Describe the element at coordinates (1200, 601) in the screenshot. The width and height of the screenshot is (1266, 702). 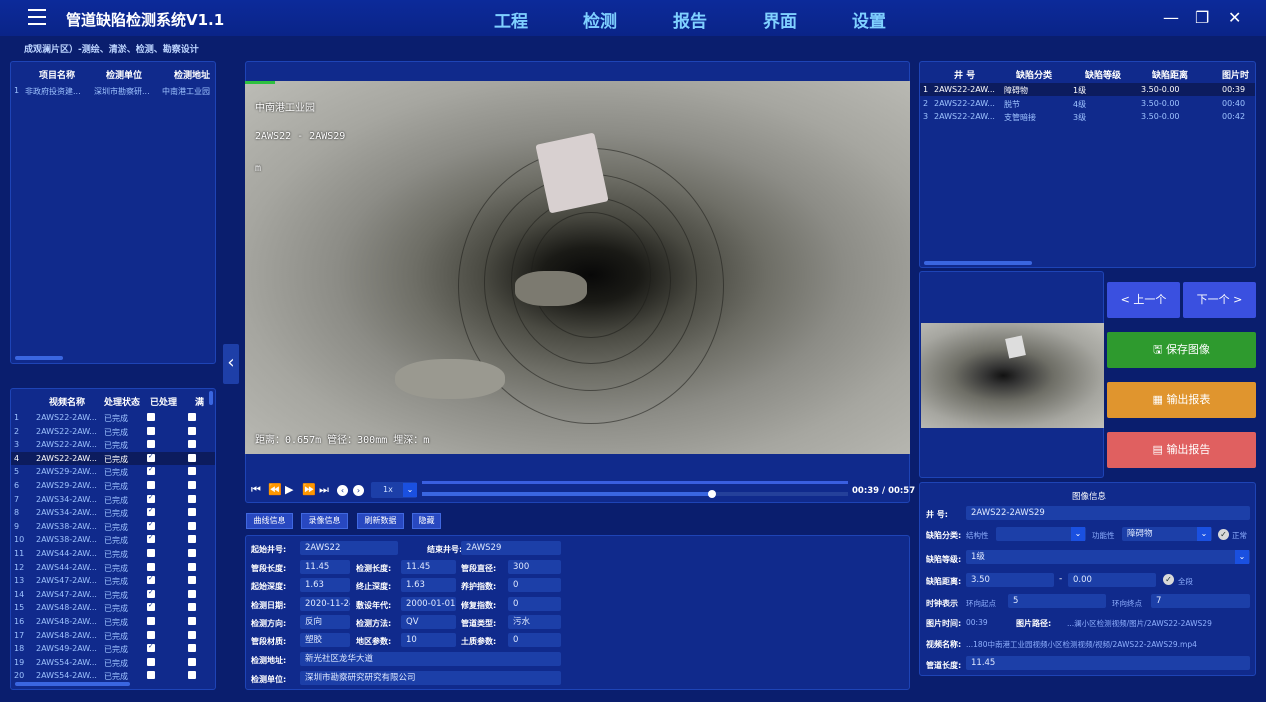
I see `ring-end-field: 7` at that location.